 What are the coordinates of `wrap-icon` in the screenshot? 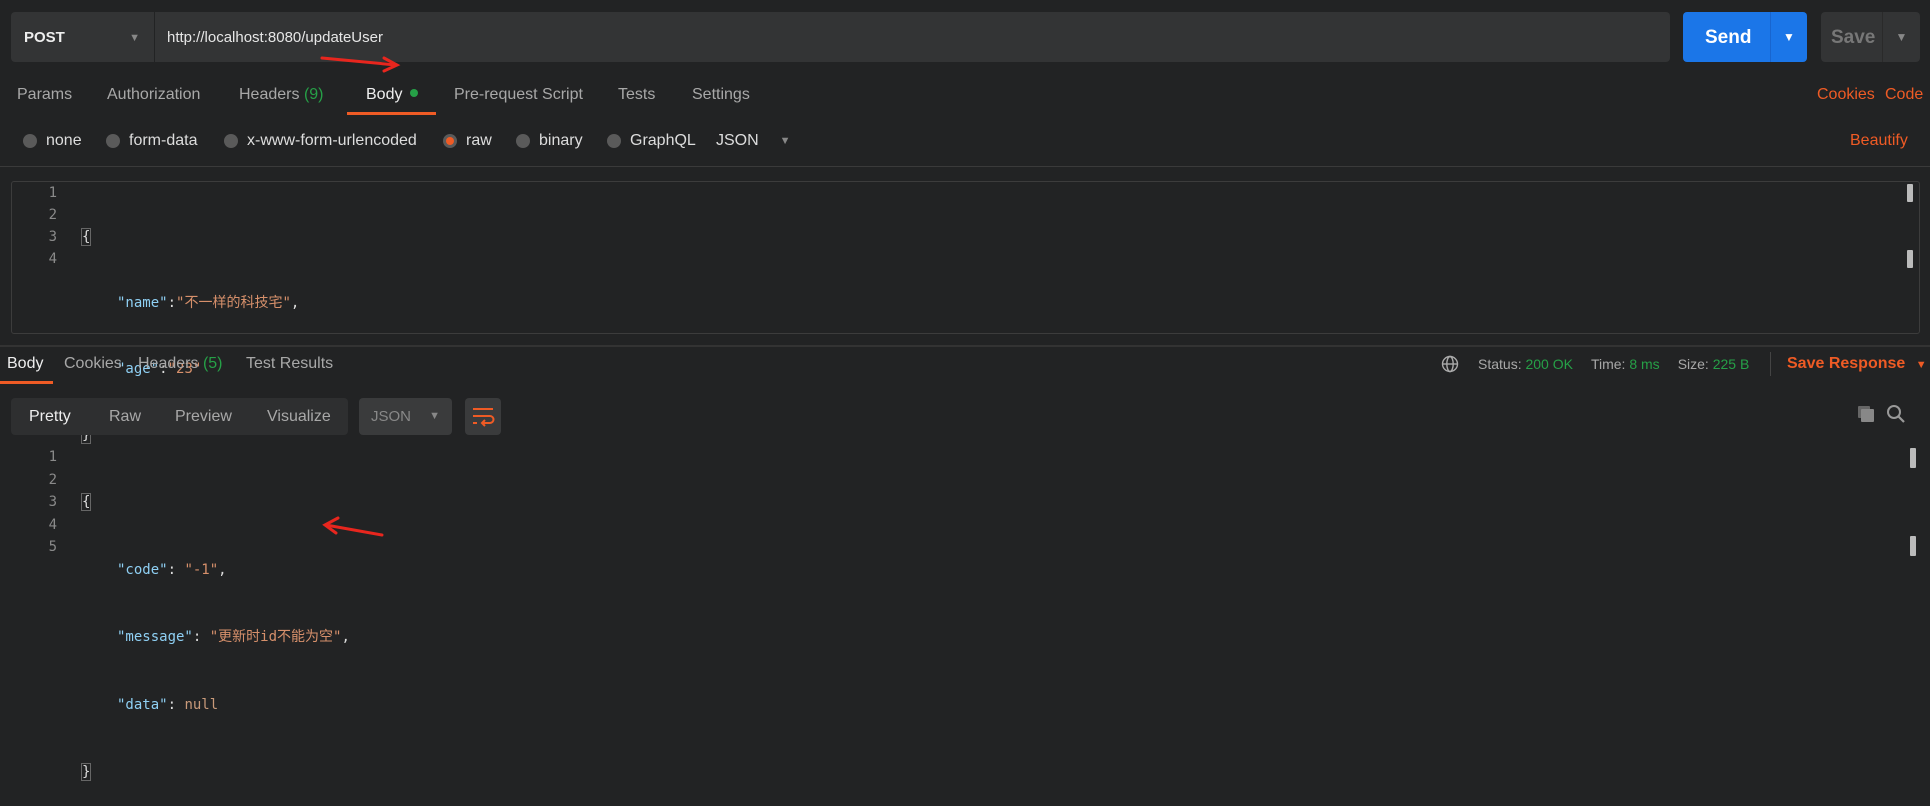 It's located at (484, 417).